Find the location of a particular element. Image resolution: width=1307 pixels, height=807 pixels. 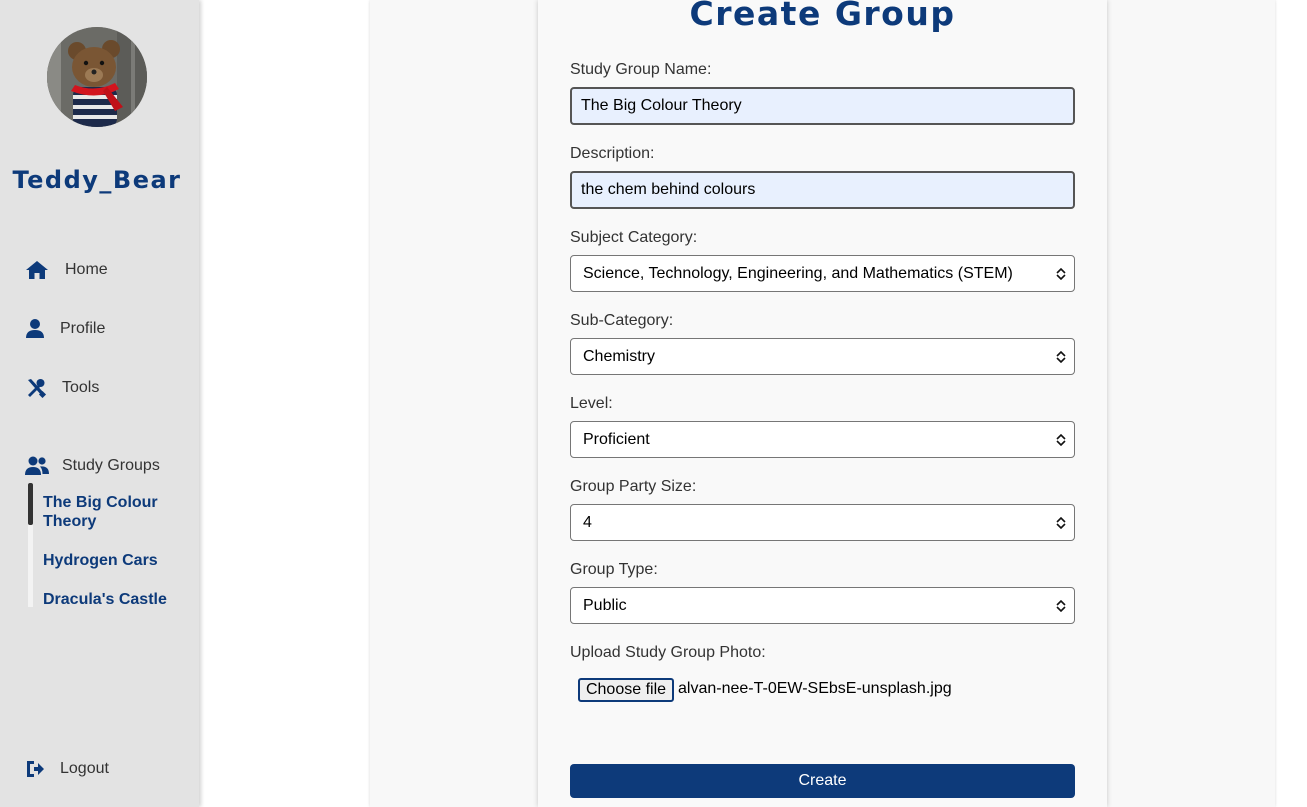

avatar-image is located at coordinates (97, 77).